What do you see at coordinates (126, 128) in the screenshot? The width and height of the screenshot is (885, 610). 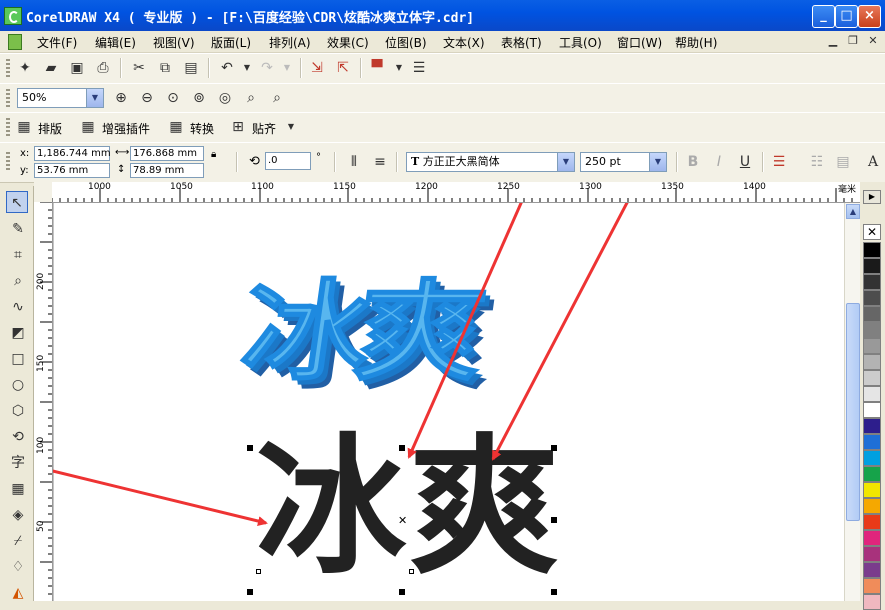 I see `enhance-plugin-button: 增强插件` at bounding box center [126, 128].